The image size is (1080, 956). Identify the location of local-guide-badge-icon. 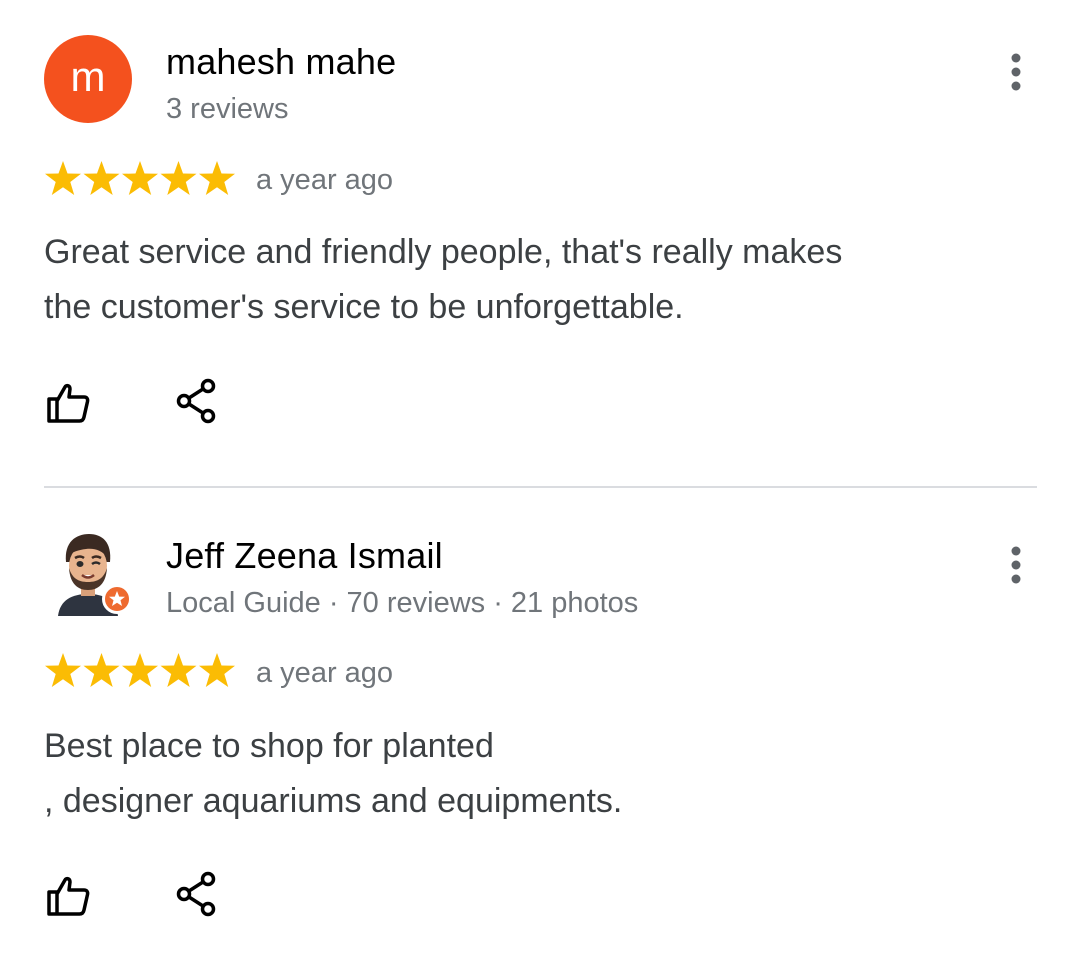
(117, 598).